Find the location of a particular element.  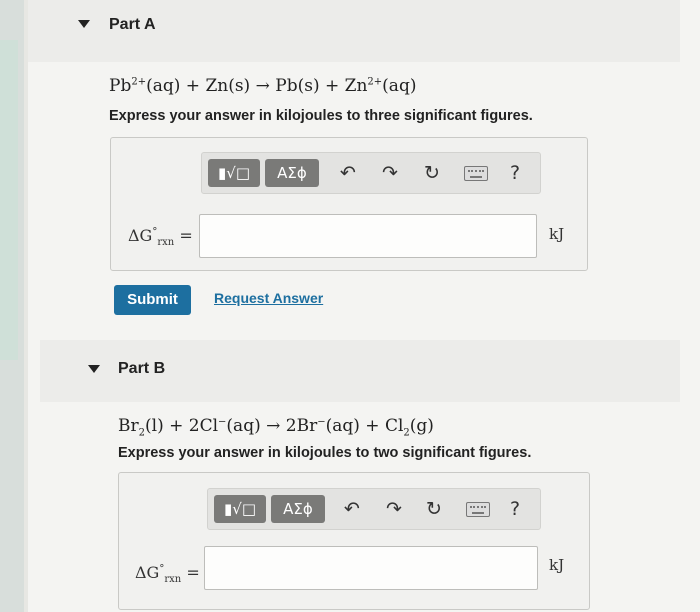

part-a-delta-g-label: ΔG°rxn = is located at coordinates (160, 237).